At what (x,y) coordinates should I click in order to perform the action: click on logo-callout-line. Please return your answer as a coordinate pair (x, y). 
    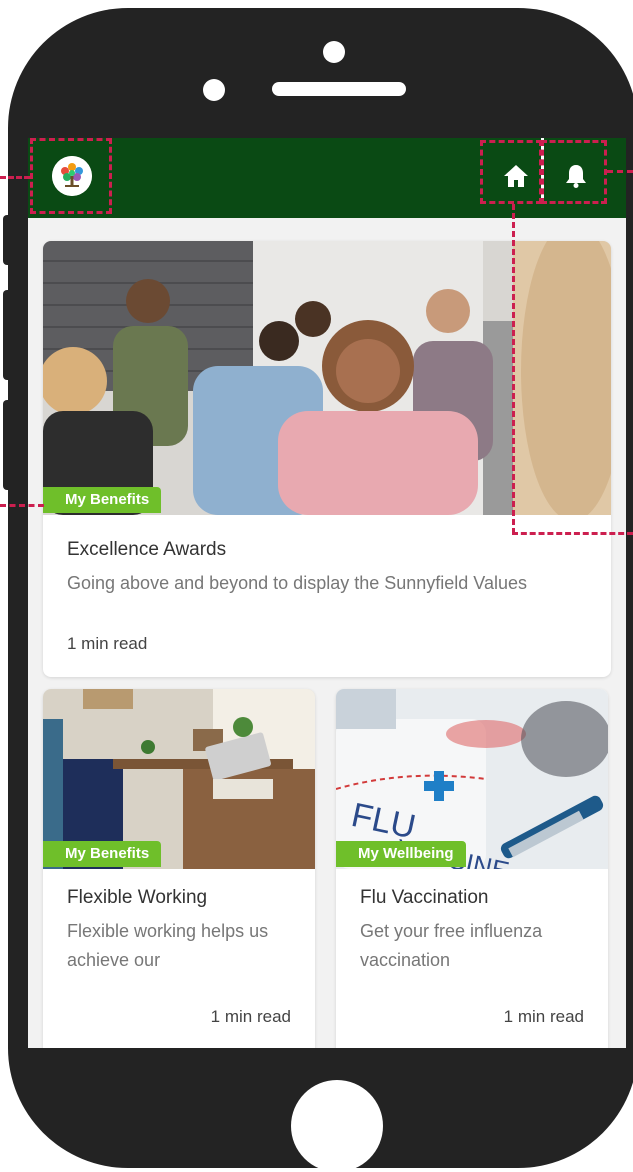
    Looking at the image, I should click on (15, 177).